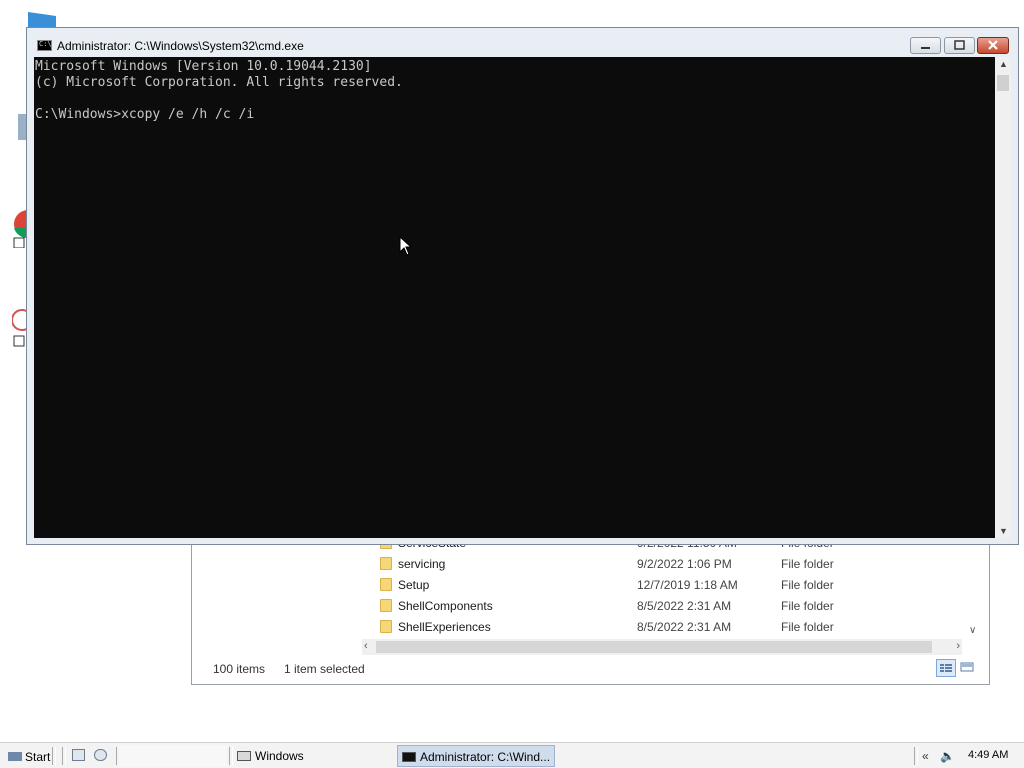 The height and width of the screenshot is (768, 1024). What do you see at coordinates (422, 564) in the screenshot?
I see `file-name: servicing` at bounding box center [422, 564].